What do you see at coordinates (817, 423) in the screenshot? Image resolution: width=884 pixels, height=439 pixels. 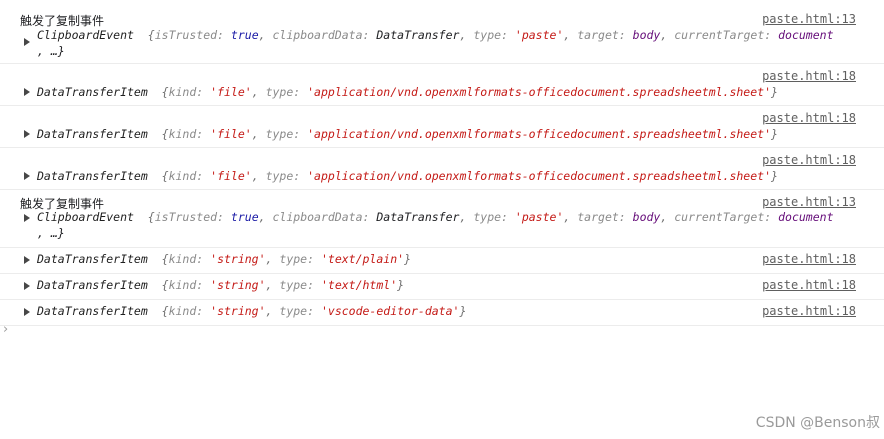 I see `watermark: CSDN @Benson叔` at bounding box center [817, 423].